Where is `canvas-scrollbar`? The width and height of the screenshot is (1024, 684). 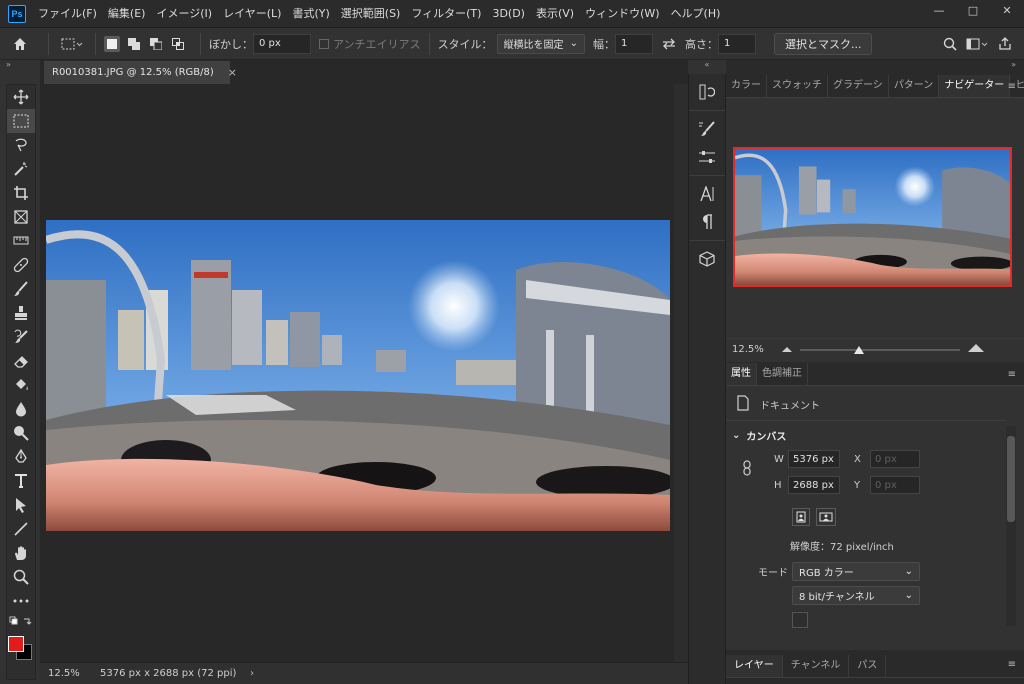
canvas-scrollbar is located at coordinates (681, 373).